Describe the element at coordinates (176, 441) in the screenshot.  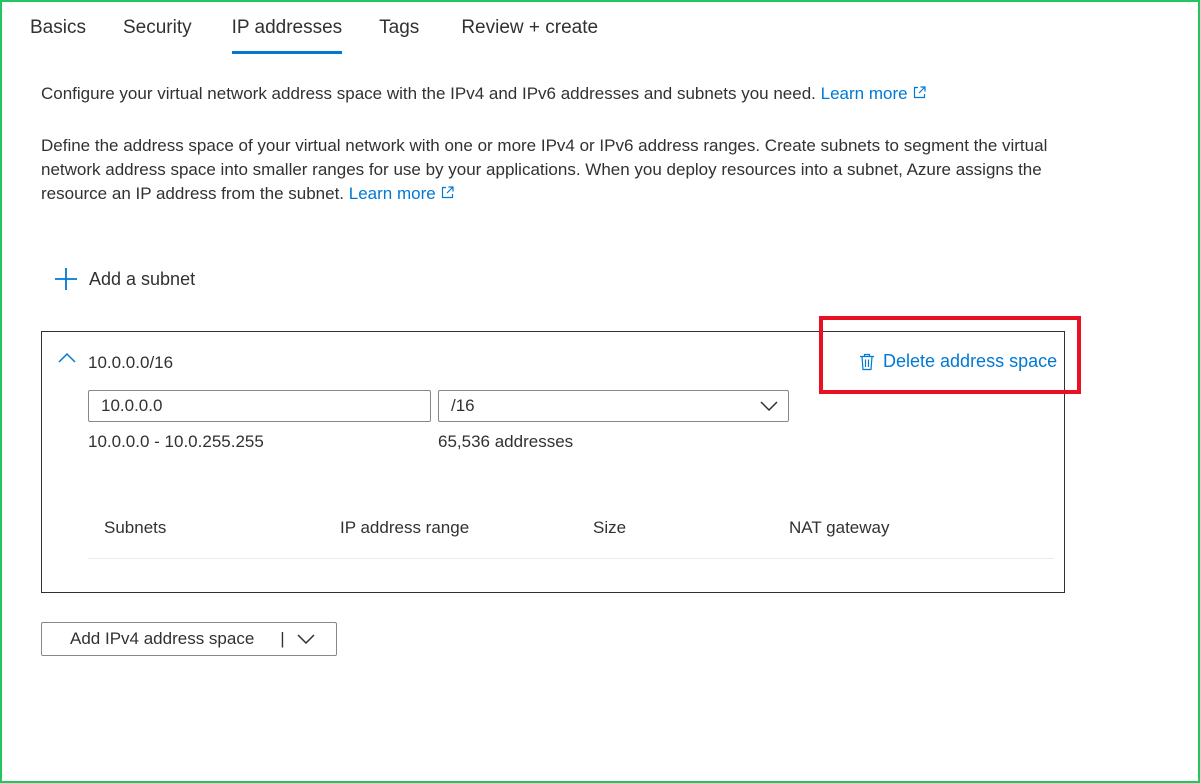
I see `address-range-text: 10.0.0.0 - 10.0.255.255` at that location.